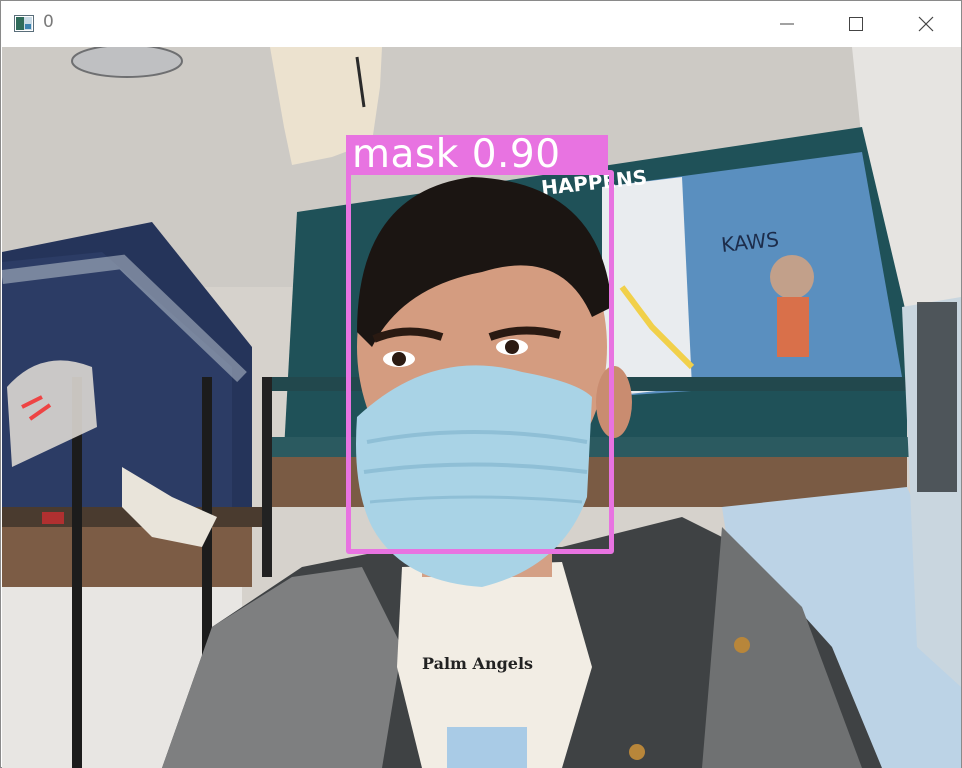 This screenshot has height=768, width=962. I want to click on maximize-button, so click(856, 24).